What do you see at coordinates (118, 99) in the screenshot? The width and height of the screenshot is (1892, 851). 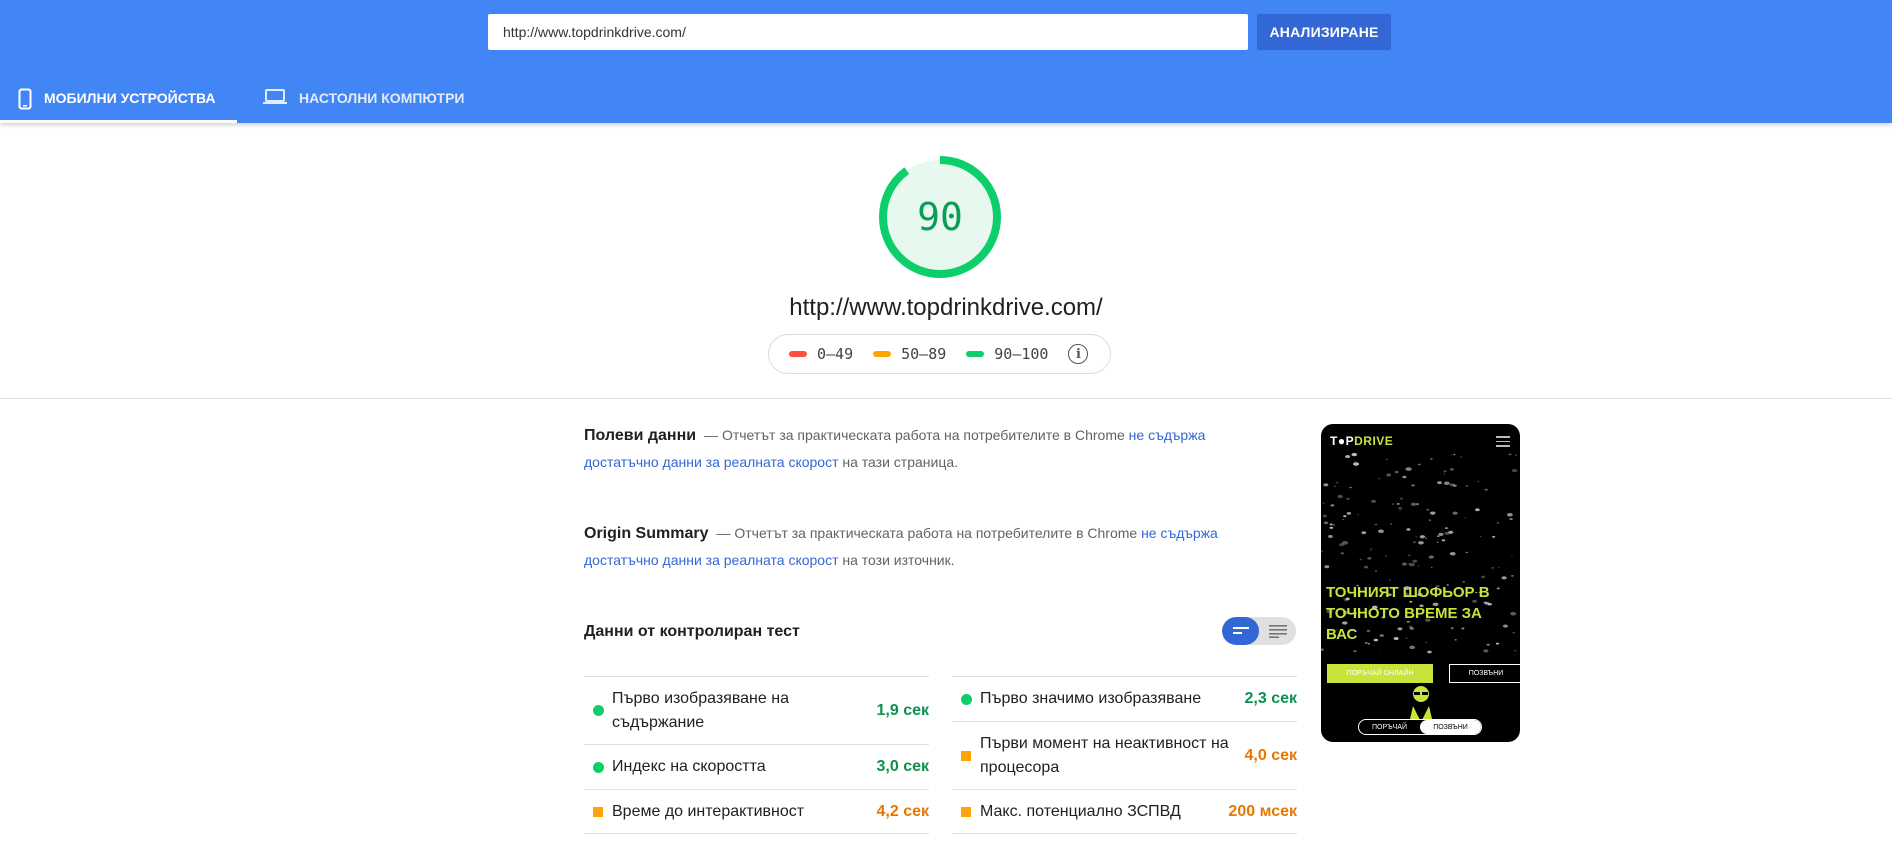 I see `tab-mobile: МОБИЛНИ УСТРОЙСТВА` at bounding box center [118, 99].